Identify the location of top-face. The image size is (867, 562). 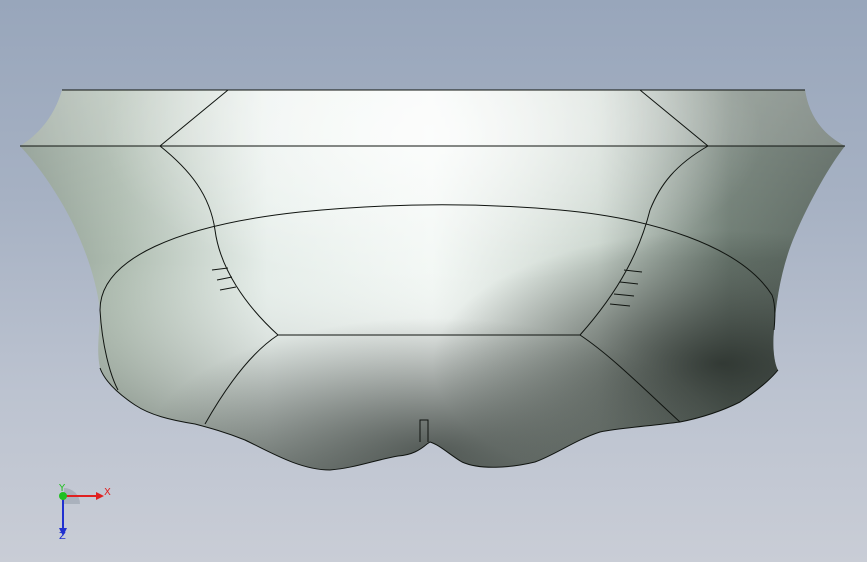
(432, 118).